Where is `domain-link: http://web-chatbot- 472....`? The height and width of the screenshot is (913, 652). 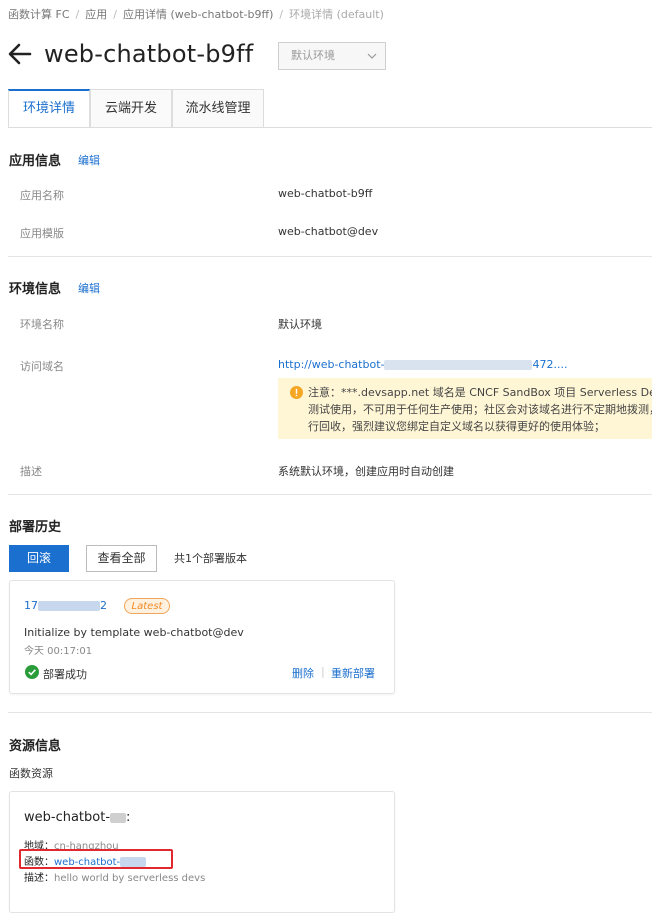 domain-link: http://web-chatbot- 472.... is located at coordinates (422, 364).